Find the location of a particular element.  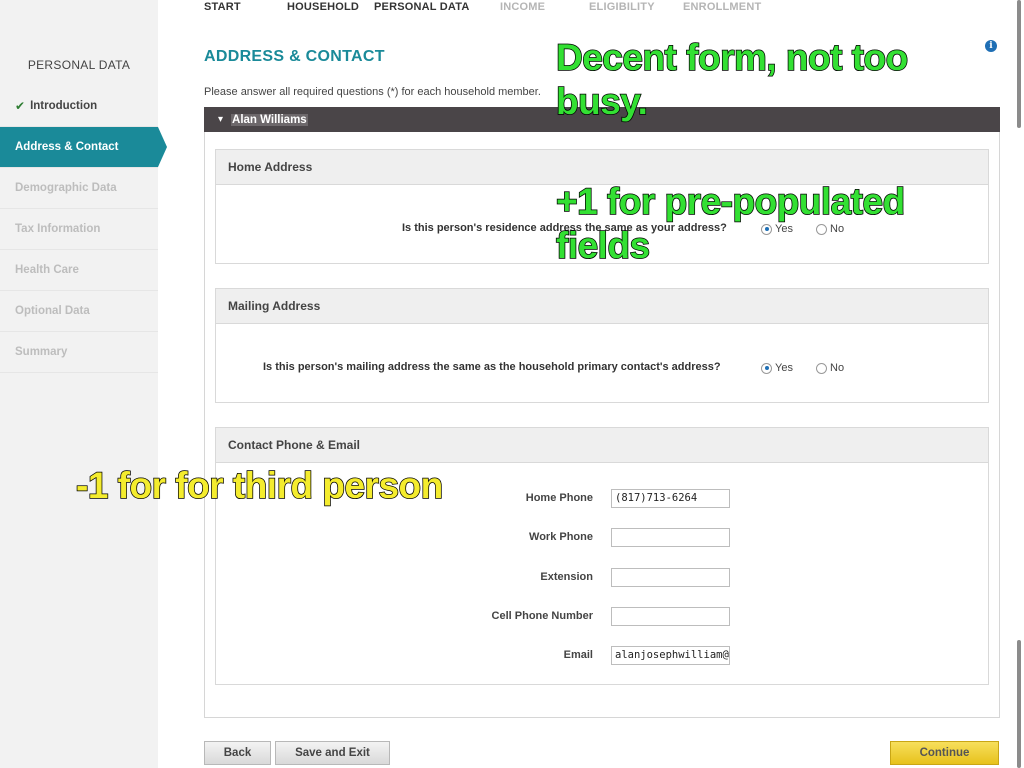

mailing-address-yes-radio: Yes is located at coordinates (777, 368).